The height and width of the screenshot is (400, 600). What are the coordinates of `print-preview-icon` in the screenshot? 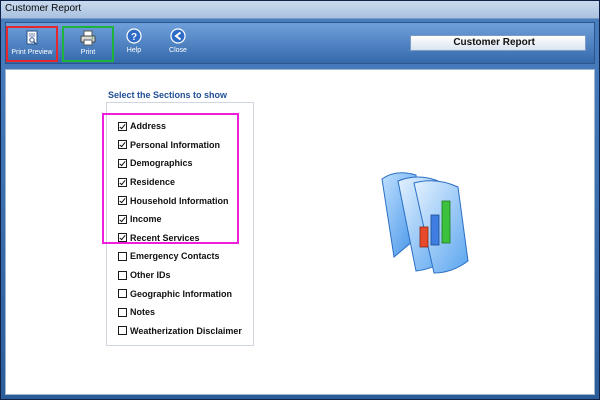 It's located at (32, 38).